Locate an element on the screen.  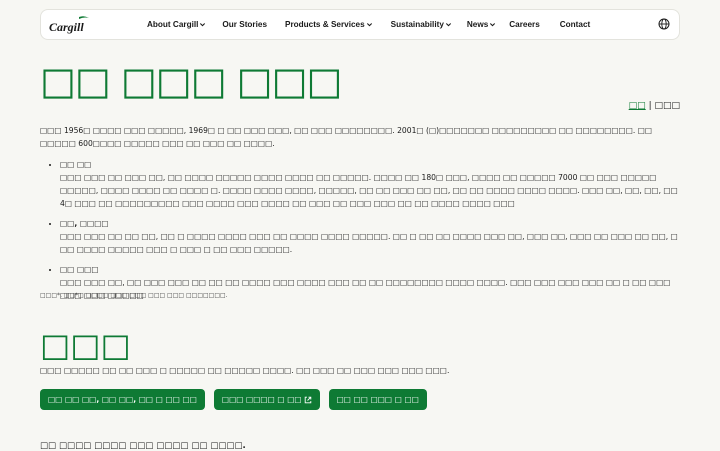
page-title: □□ □□□ □□□ is located at coordinates (191, 81).